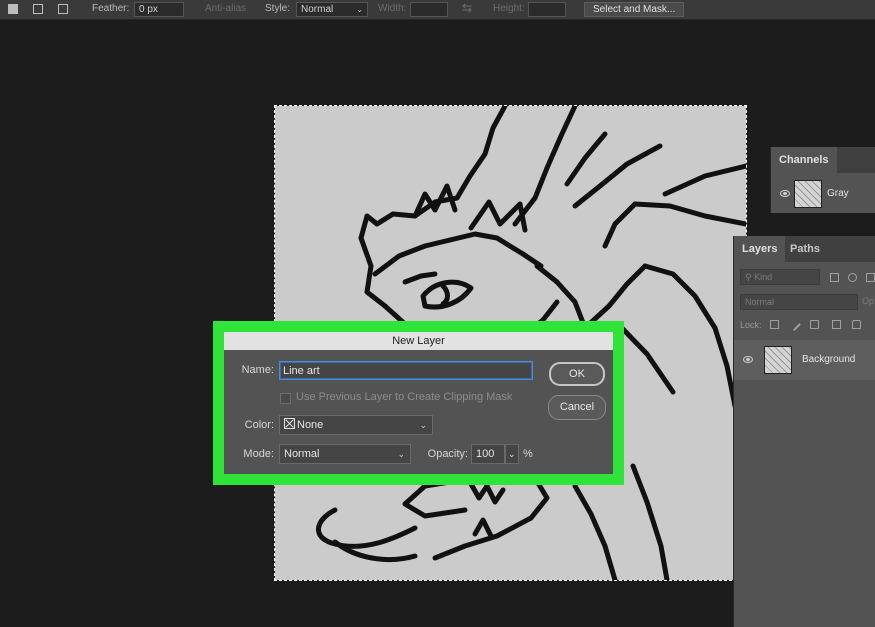 Image resolution: width=875 pixels, height=627 pixels. What do you see at coordinates (780, 277) in the screenshot?
I see `kind-filter-select: ⚲ Kind` at bounding box center [780, 277].